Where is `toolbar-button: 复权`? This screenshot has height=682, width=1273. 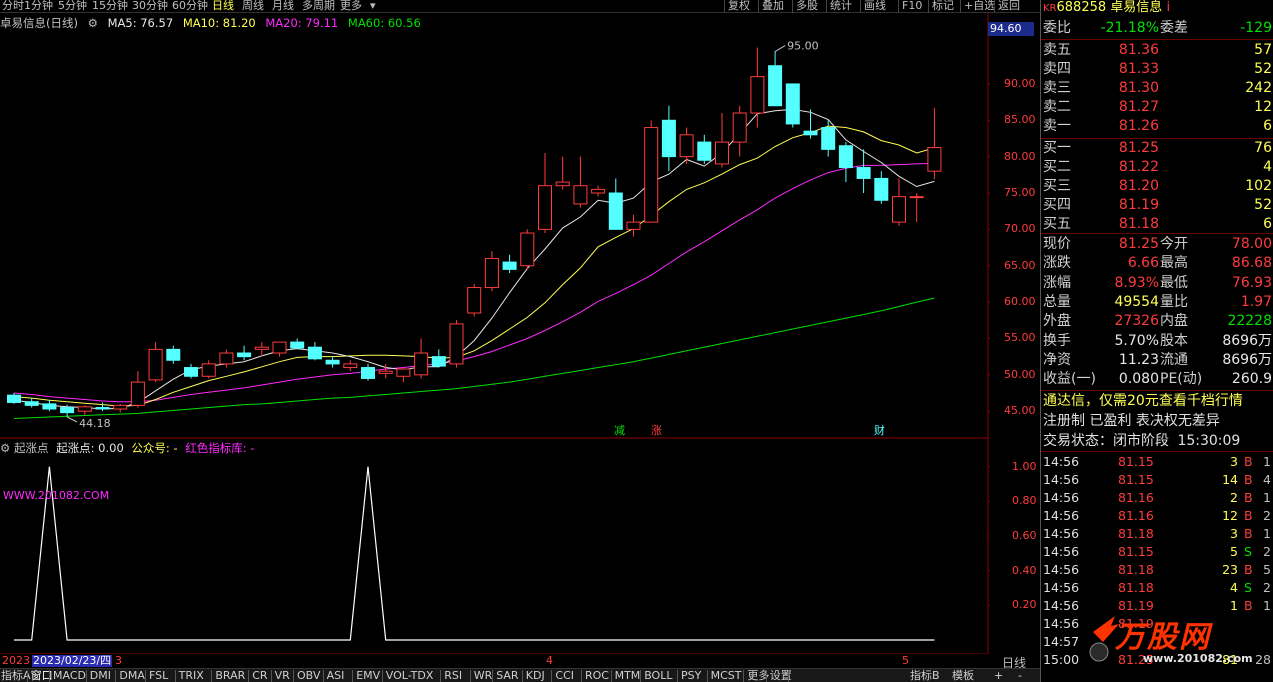
toolbar-button: 复权 is located at coordinates (739, 6).